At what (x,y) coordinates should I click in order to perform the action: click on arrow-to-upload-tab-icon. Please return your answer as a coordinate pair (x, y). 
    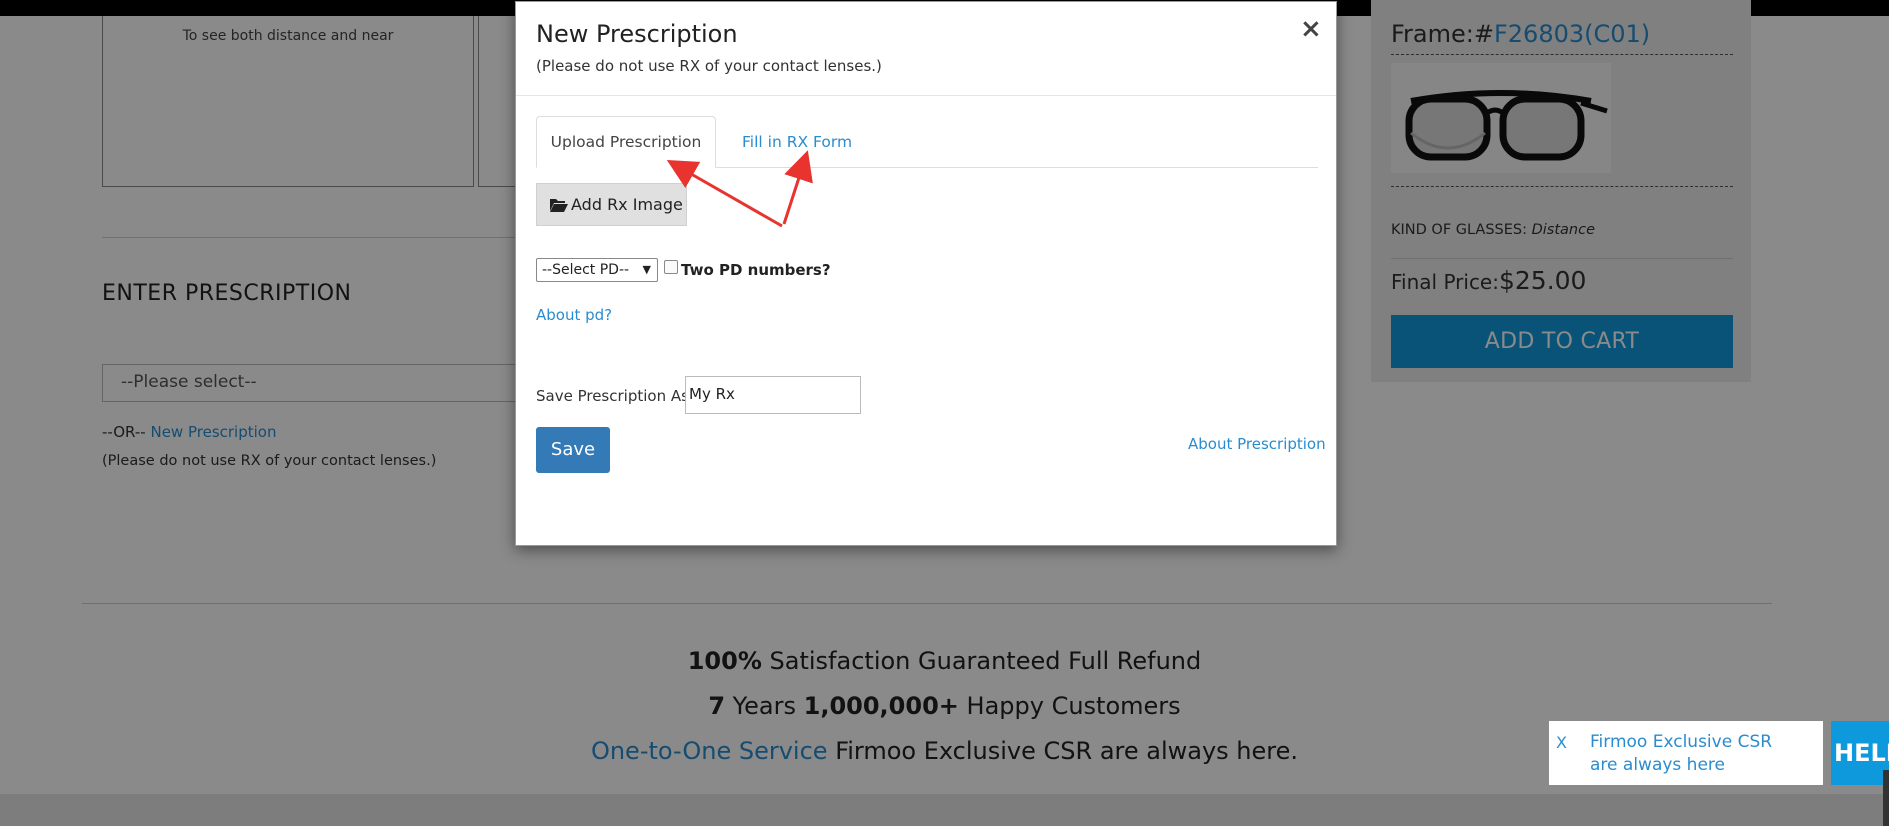
    Looking at the image, I should click on (724, 194).